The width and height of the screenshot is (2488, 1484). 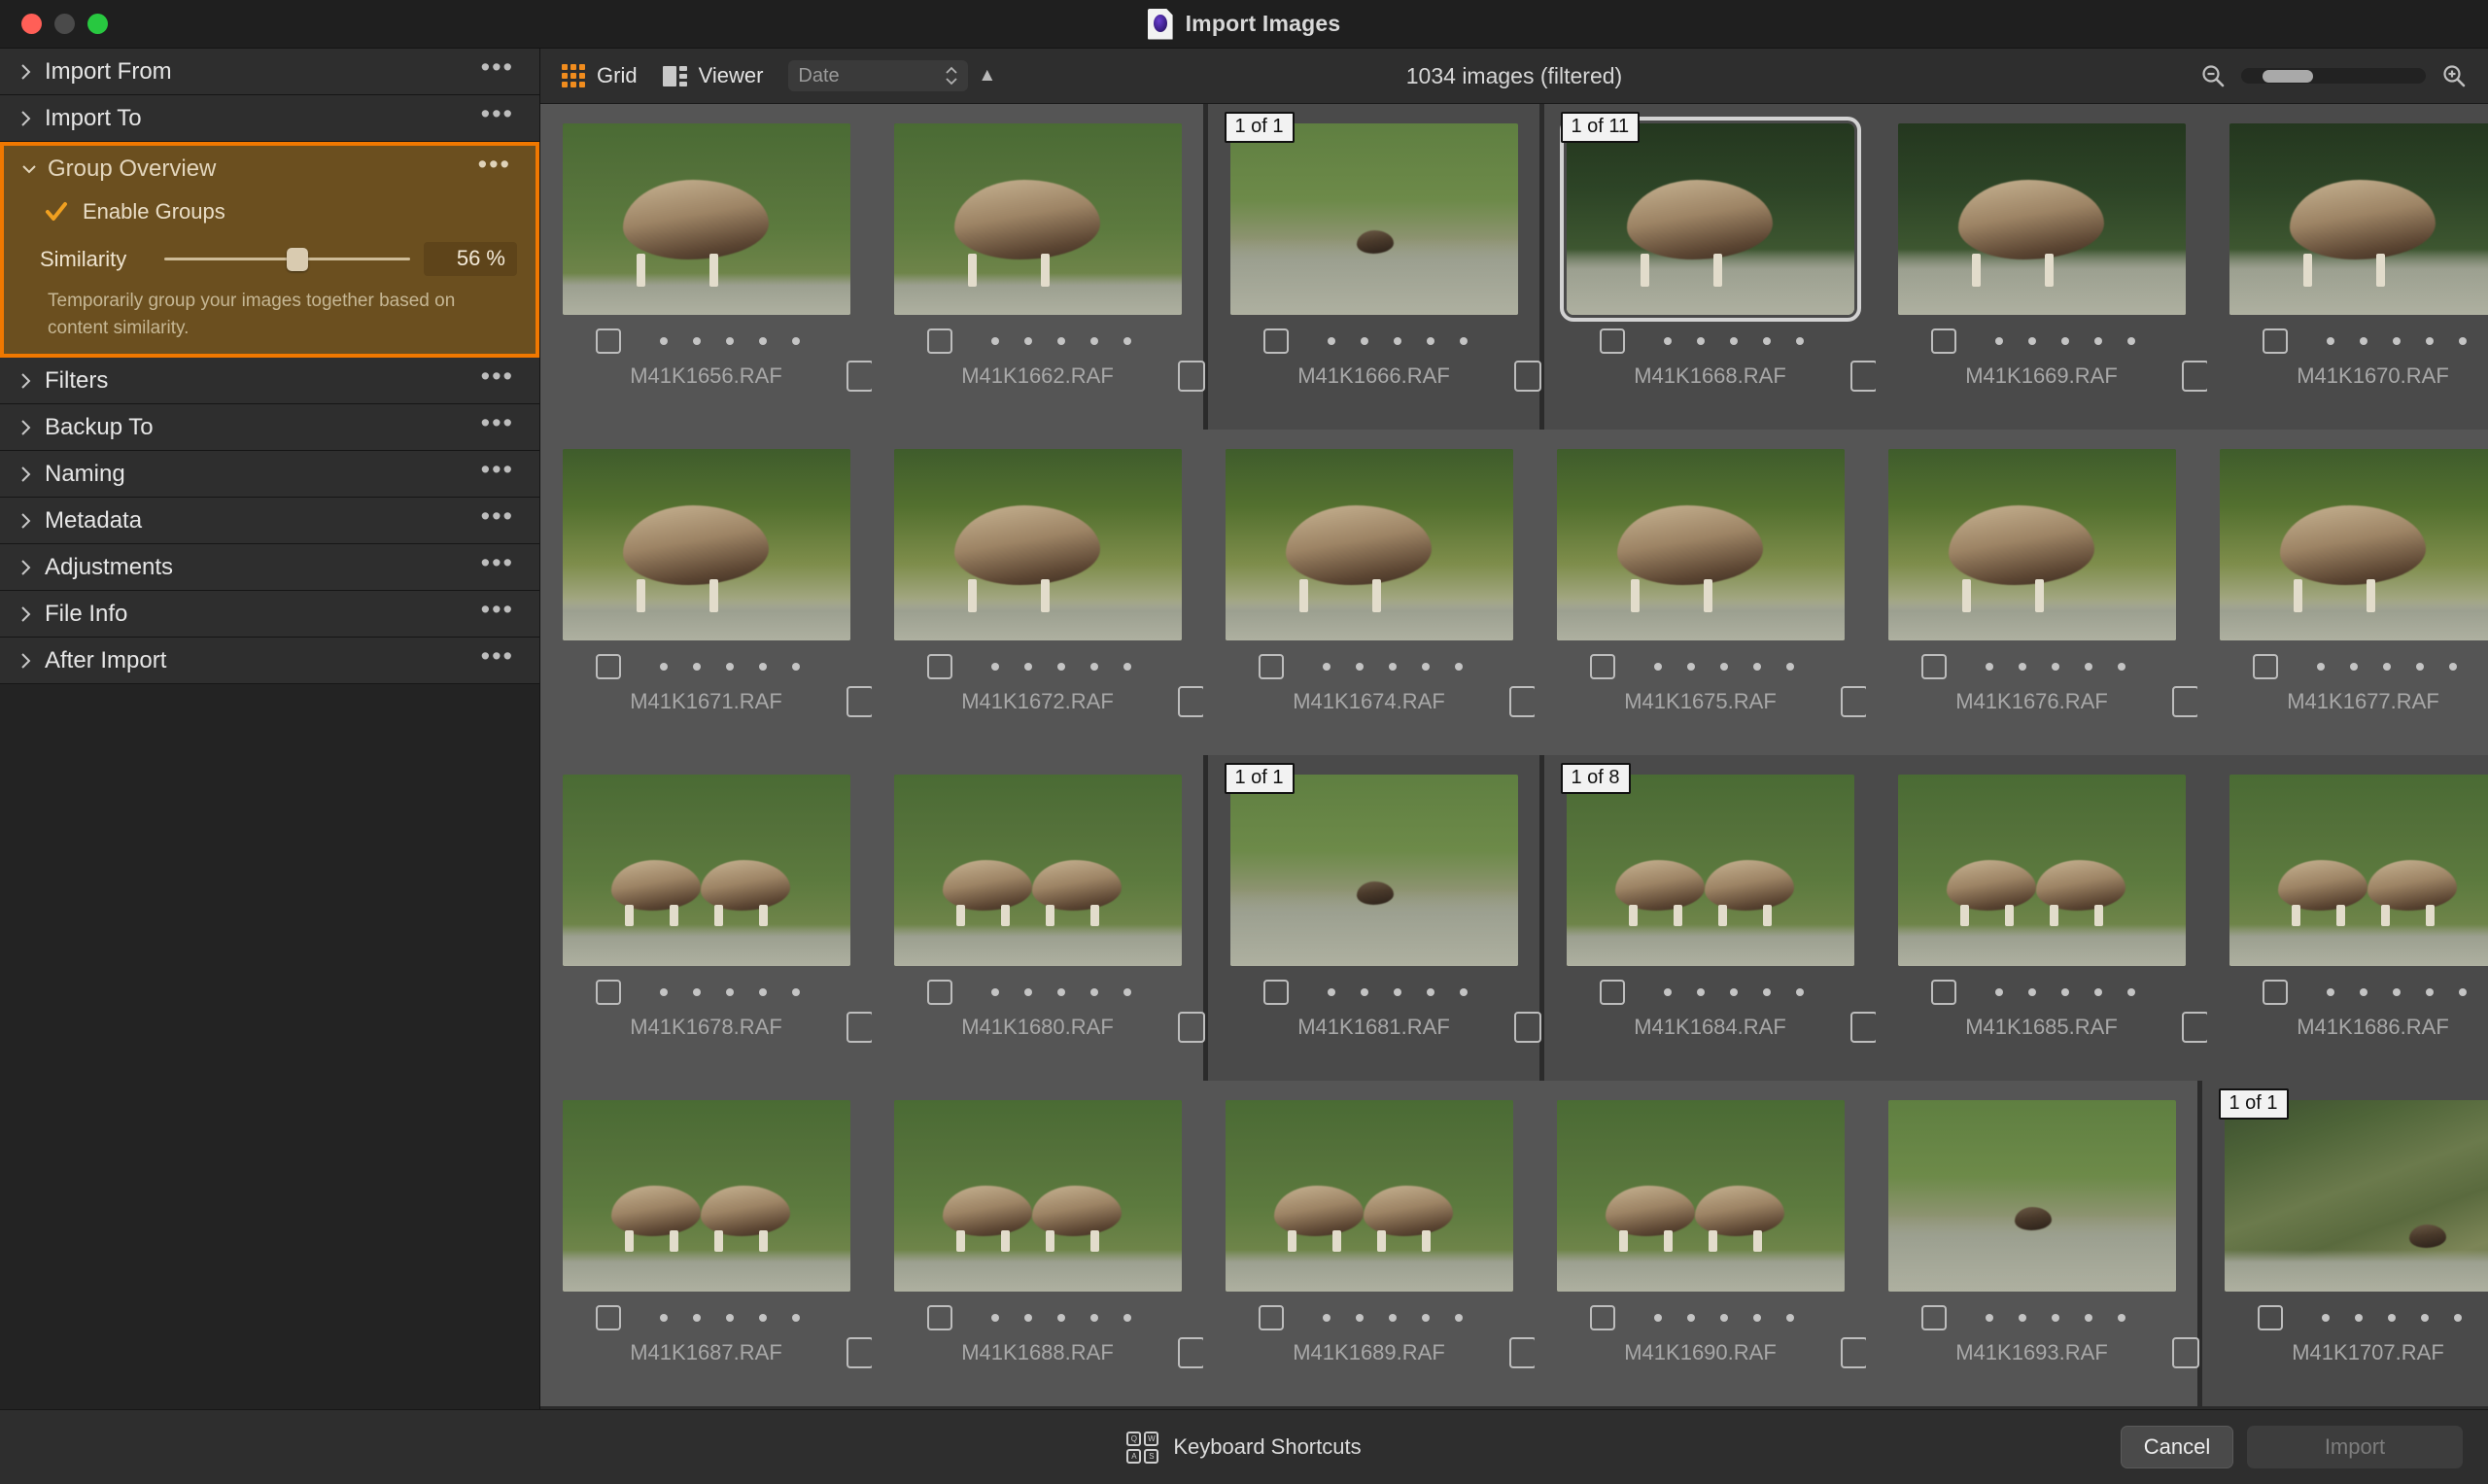 I want to click on similarity-slider, so click(x=287, y=259).